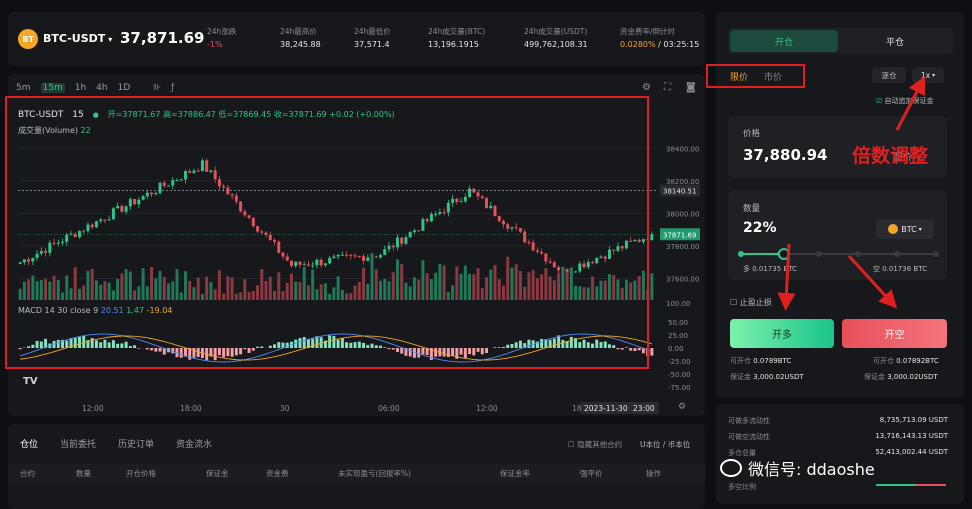 The height and width of the screenshot is (509, 972). Describe the element at coordinates (872, 281) in the screenshot. I see `arrow-to-short` at that location.